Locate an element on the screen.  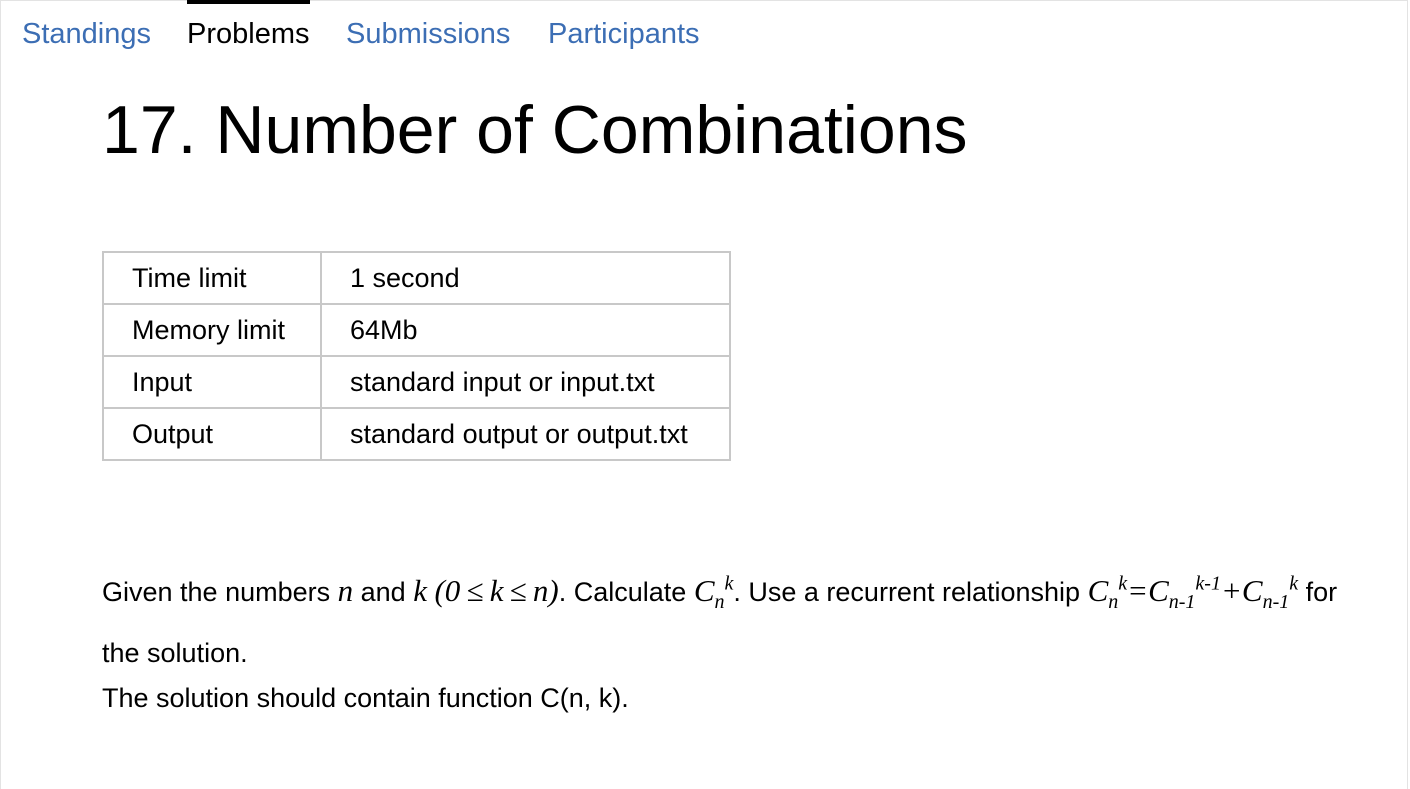
time-limit-value: 1 second is located at coordinates (525, 278).